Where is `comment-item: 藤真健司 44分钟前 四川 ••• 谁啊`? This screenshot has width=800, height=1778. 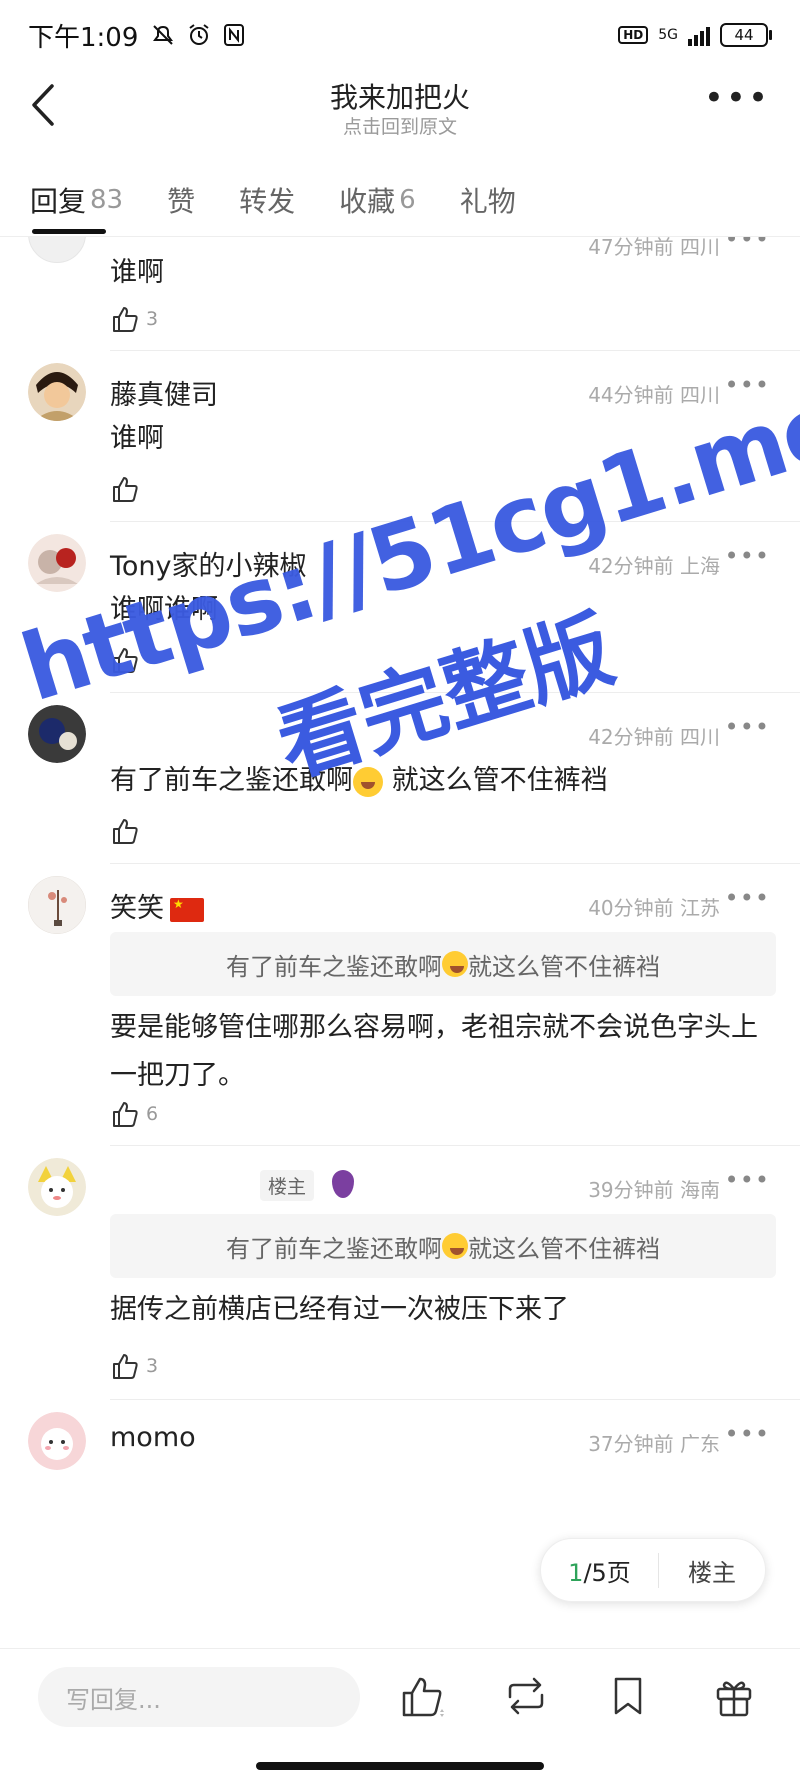 comment-item: 藤真健司 44分钟前 四川 ••• 谁啊 is located at coordinates (414, 436).